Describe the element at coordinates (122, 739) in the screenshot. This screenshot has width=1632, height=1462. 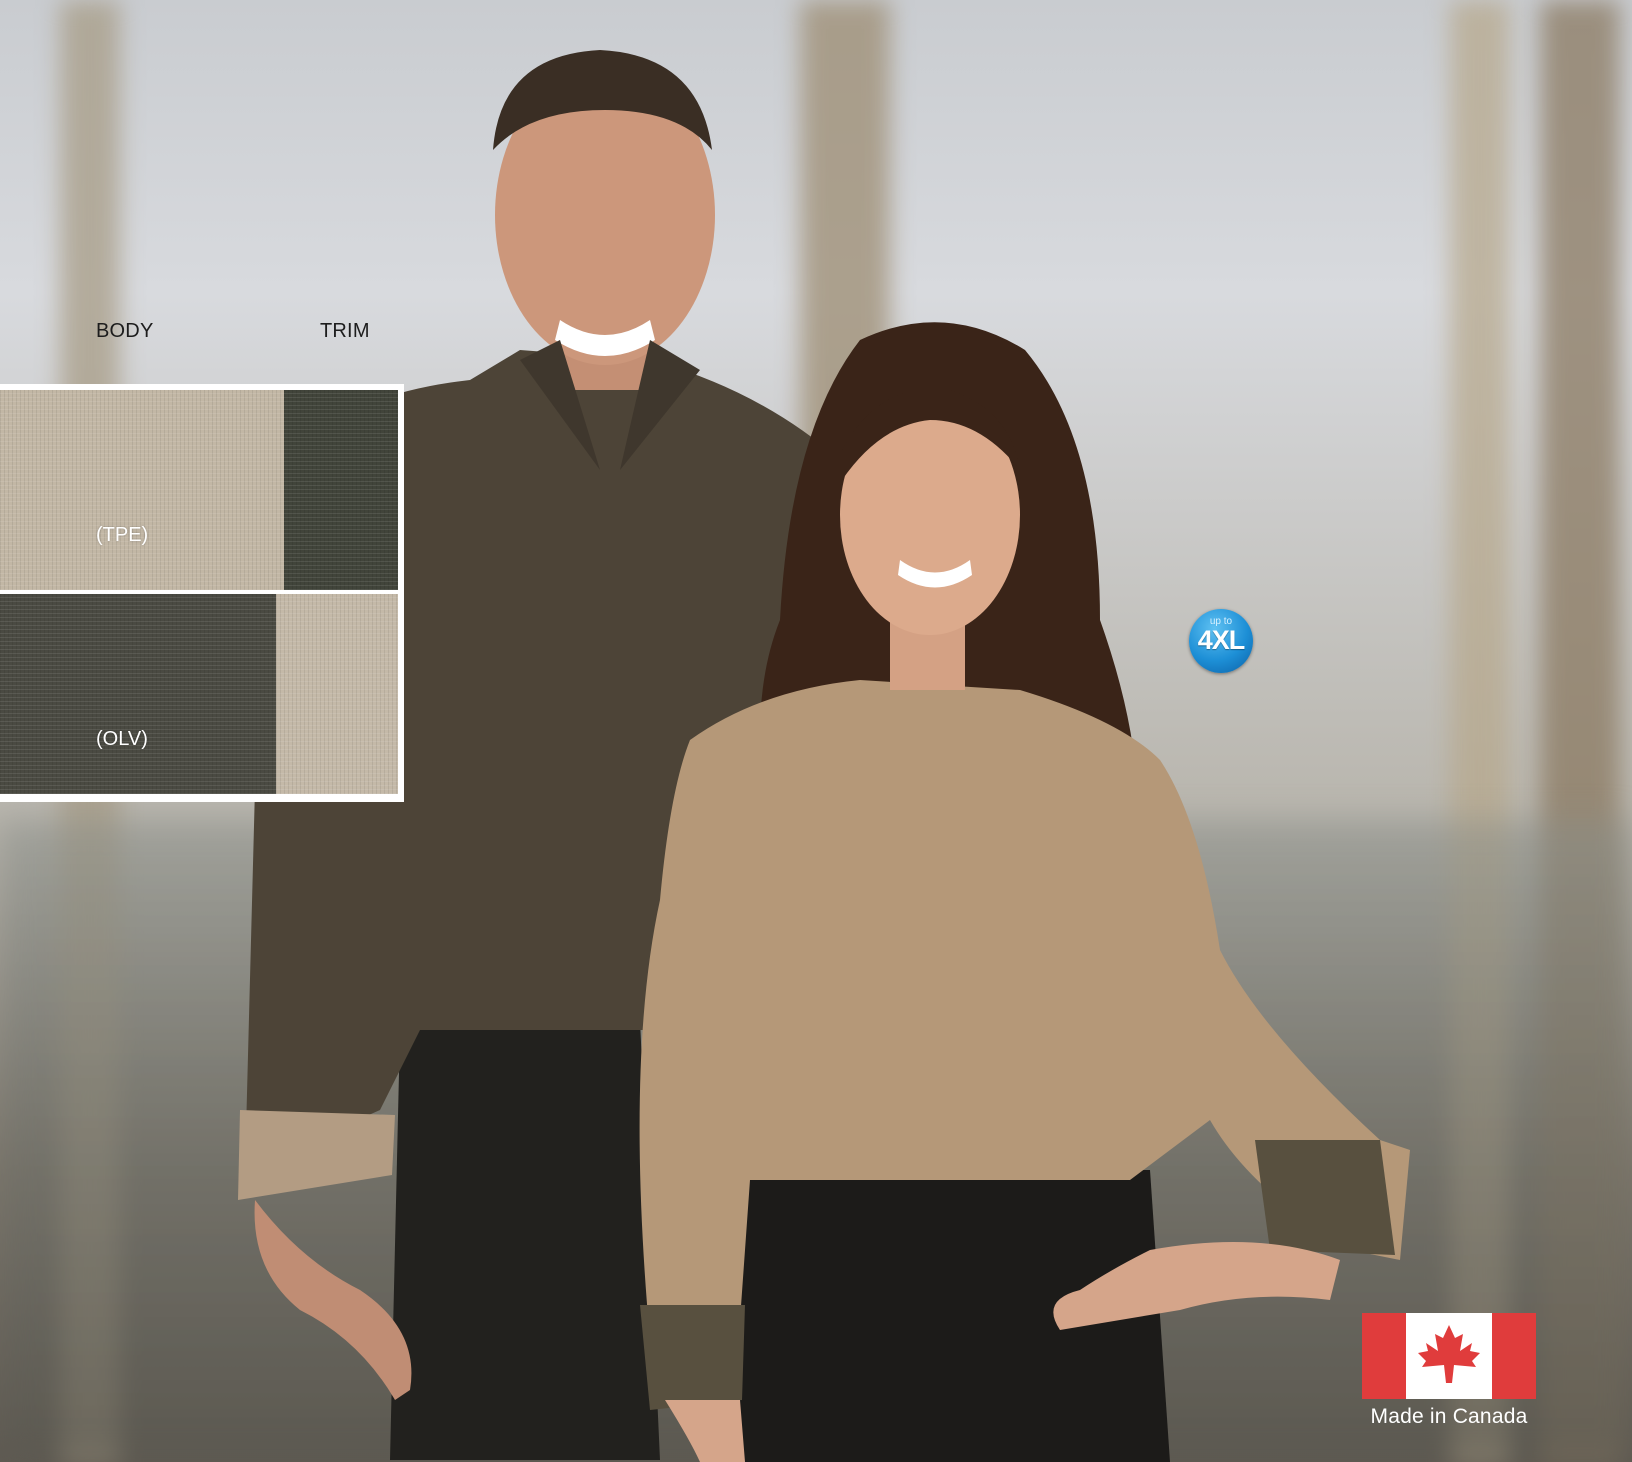
I see `swatch-code-label: (OLV)` at that location.